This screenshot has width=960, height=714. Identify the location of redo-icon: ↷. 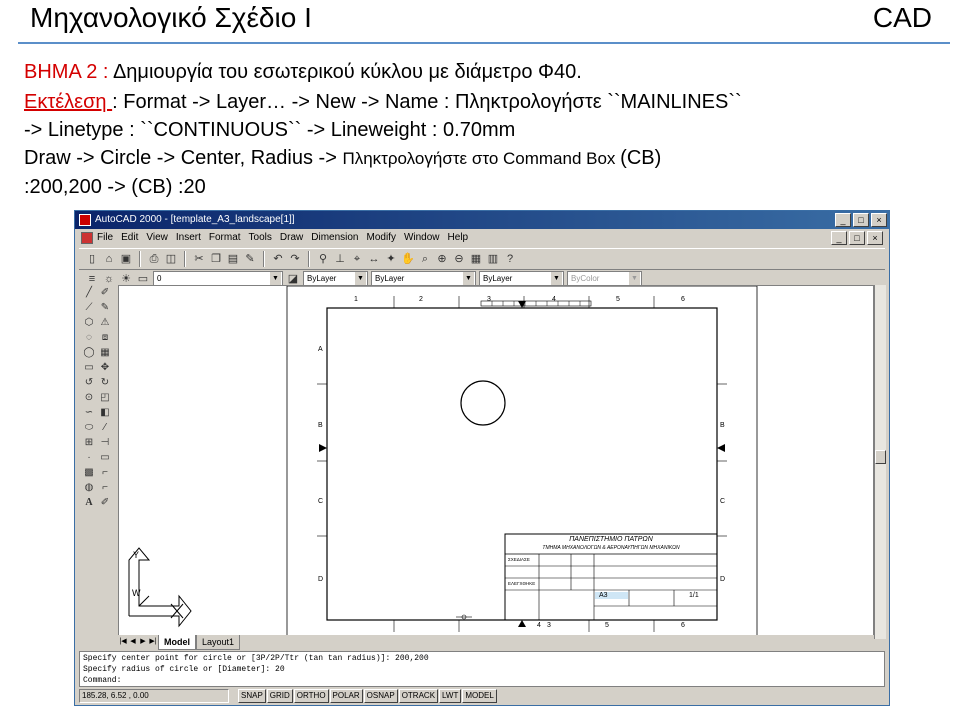
(295, 259).